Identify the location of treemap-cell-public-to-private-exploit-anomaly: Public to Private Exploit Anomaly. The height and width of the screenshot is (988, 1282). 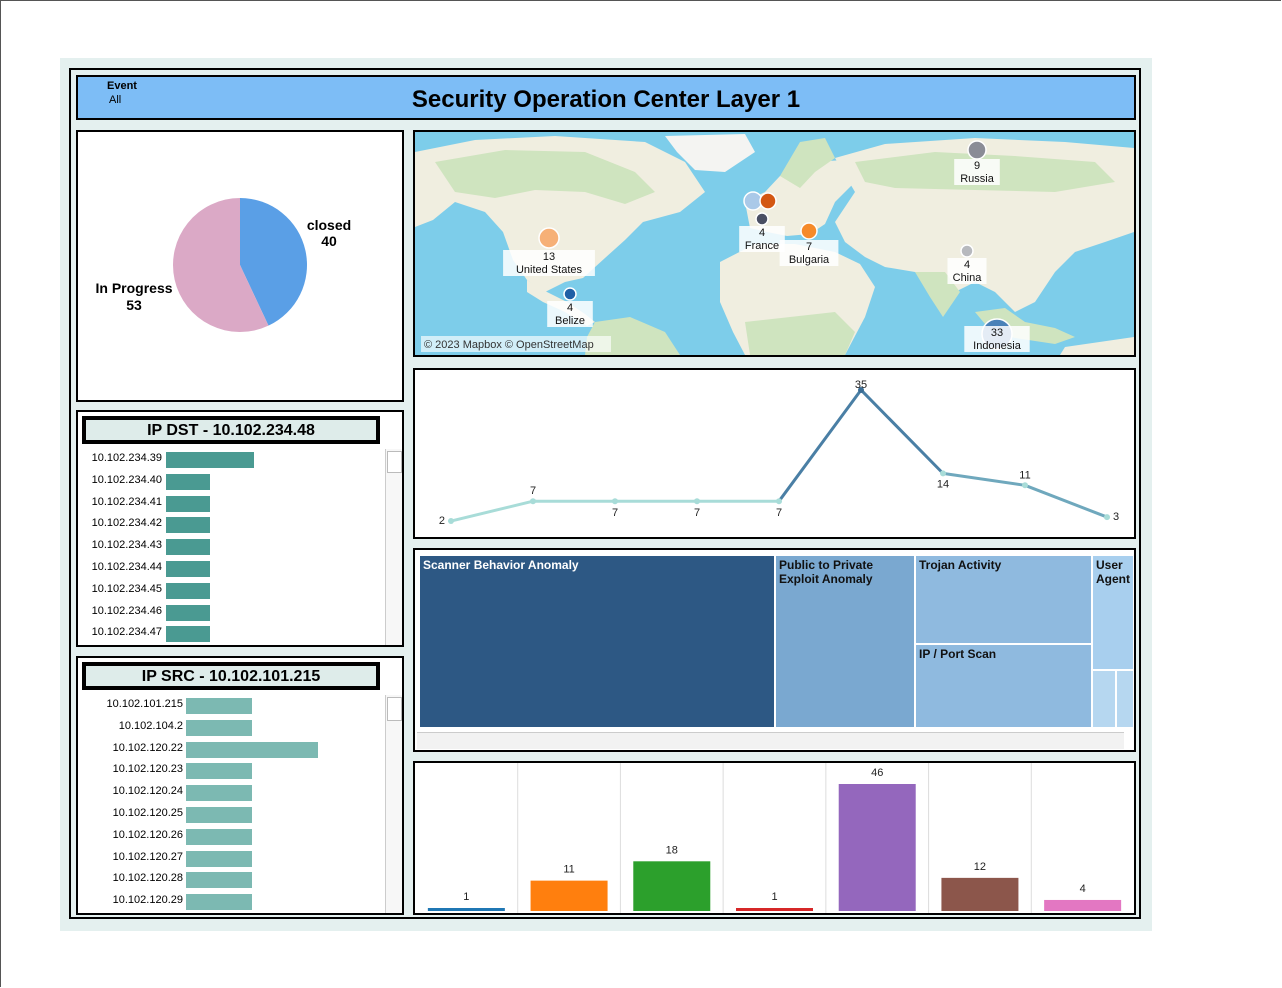
(845, 641).